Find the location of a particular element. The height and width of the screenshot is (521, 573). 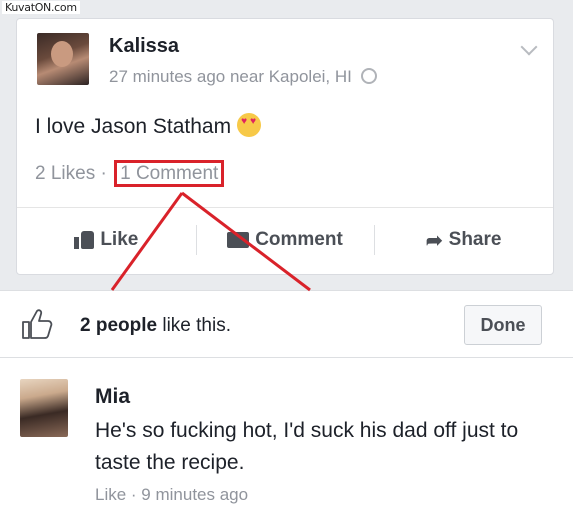

comment-button: Comment is located at coordinates (285, 240).